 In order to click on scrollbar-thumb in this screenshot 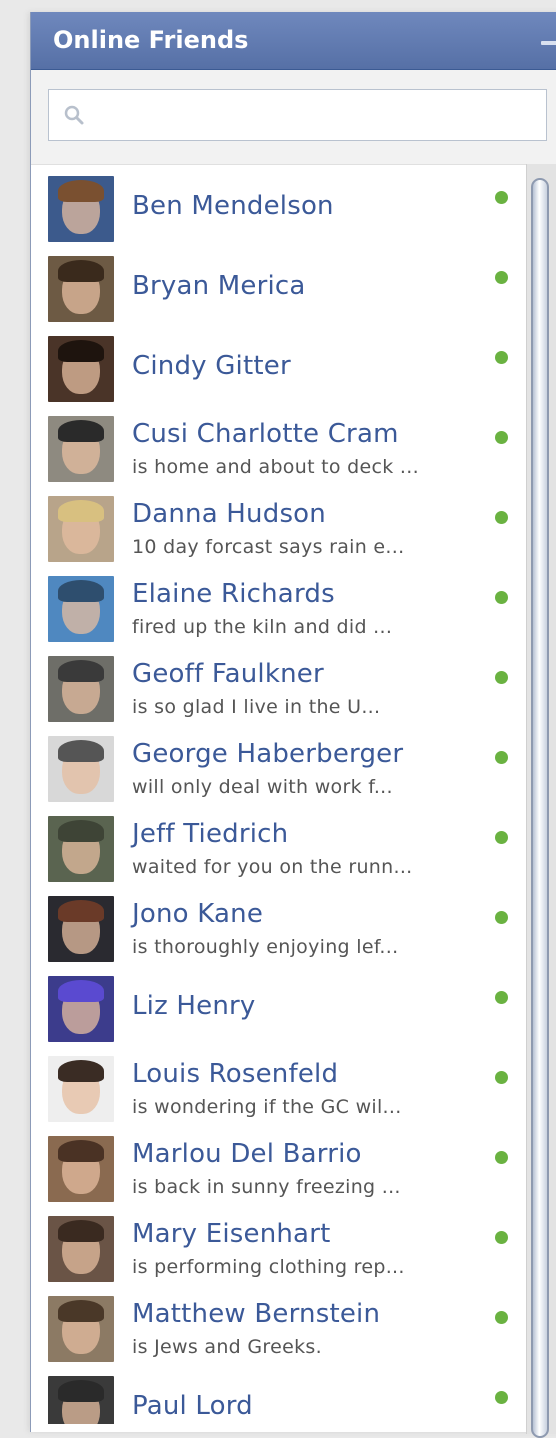, I will do `click(540, 808)`.